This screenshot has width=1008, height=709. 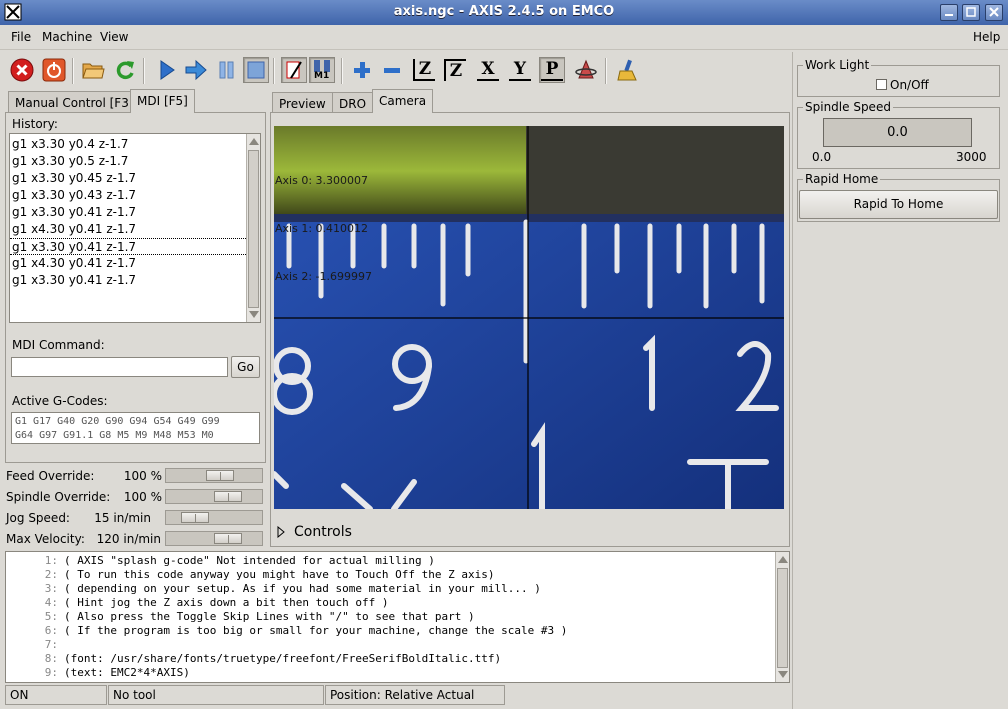 What do you see at coordinates (56, 695) in the screenshot?
I see `status-machine-state: ON` at bounding box center [56, 695].